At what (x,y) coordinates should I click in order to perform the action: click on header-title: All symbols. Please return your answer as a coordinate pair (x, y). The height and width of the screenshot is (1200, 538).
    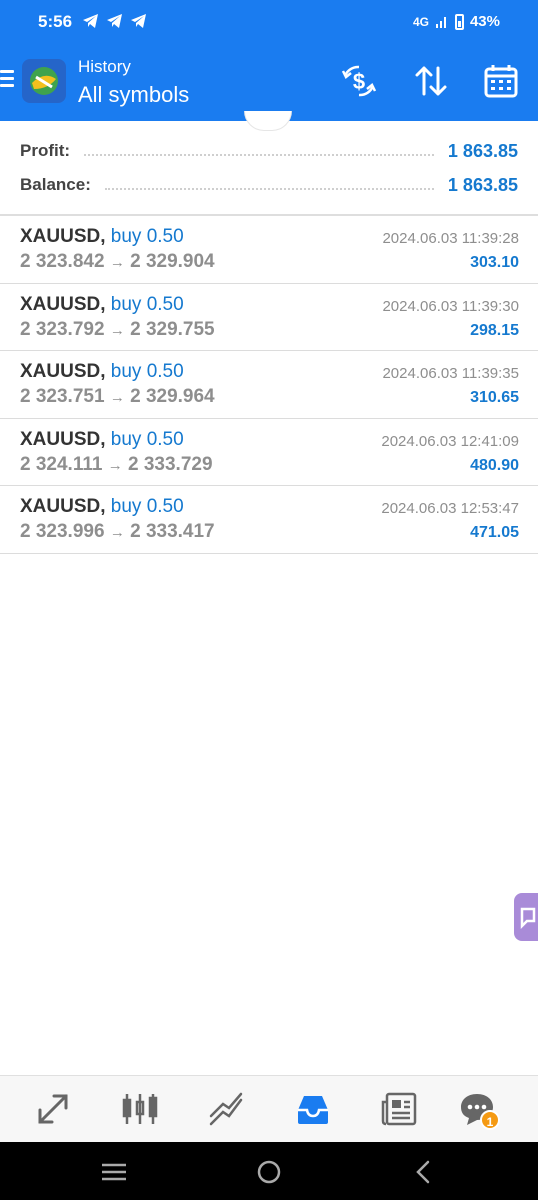
    Looking at the image, I should click on (133, 95).